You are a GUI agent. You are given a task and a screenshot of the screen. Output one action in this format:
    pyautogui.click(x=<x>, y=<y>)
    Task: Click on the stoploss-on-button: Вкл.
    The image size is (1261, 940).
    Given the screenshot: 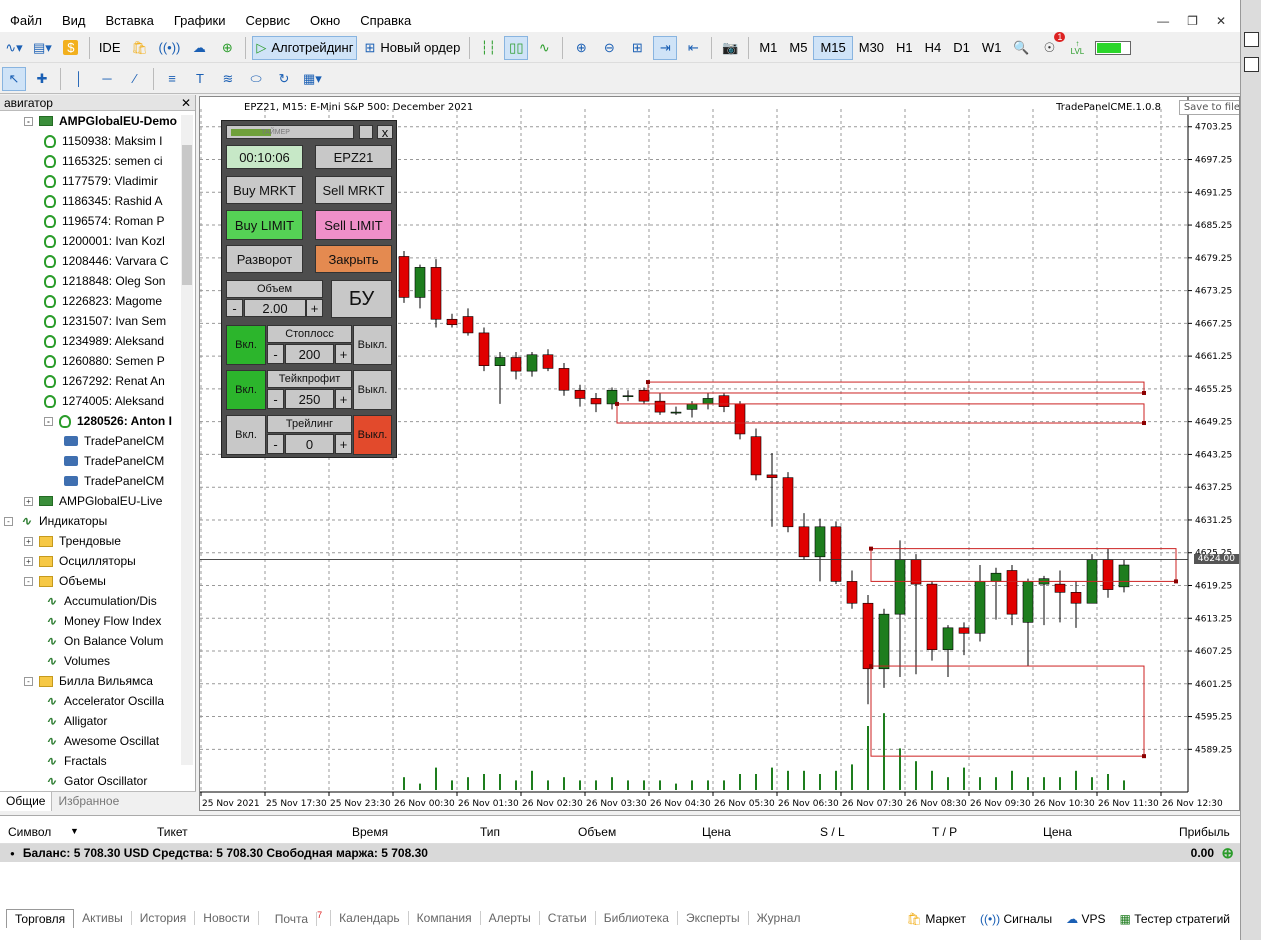 What is the action you would take?
    pyautogui.click(x=246, y=345)
    